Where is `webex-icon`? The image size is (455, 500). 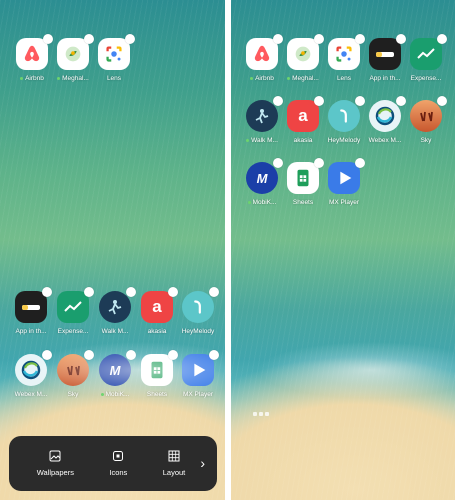 webex-icon is located at coordinates (385, 116).